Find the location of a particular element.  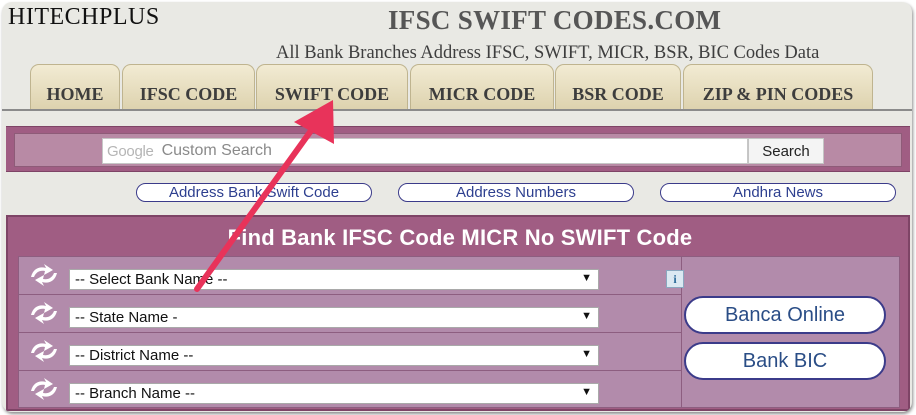

finder-title: Find Bank IFSC Code MICR No SWIFT Code is located at coordinates (460, 237).